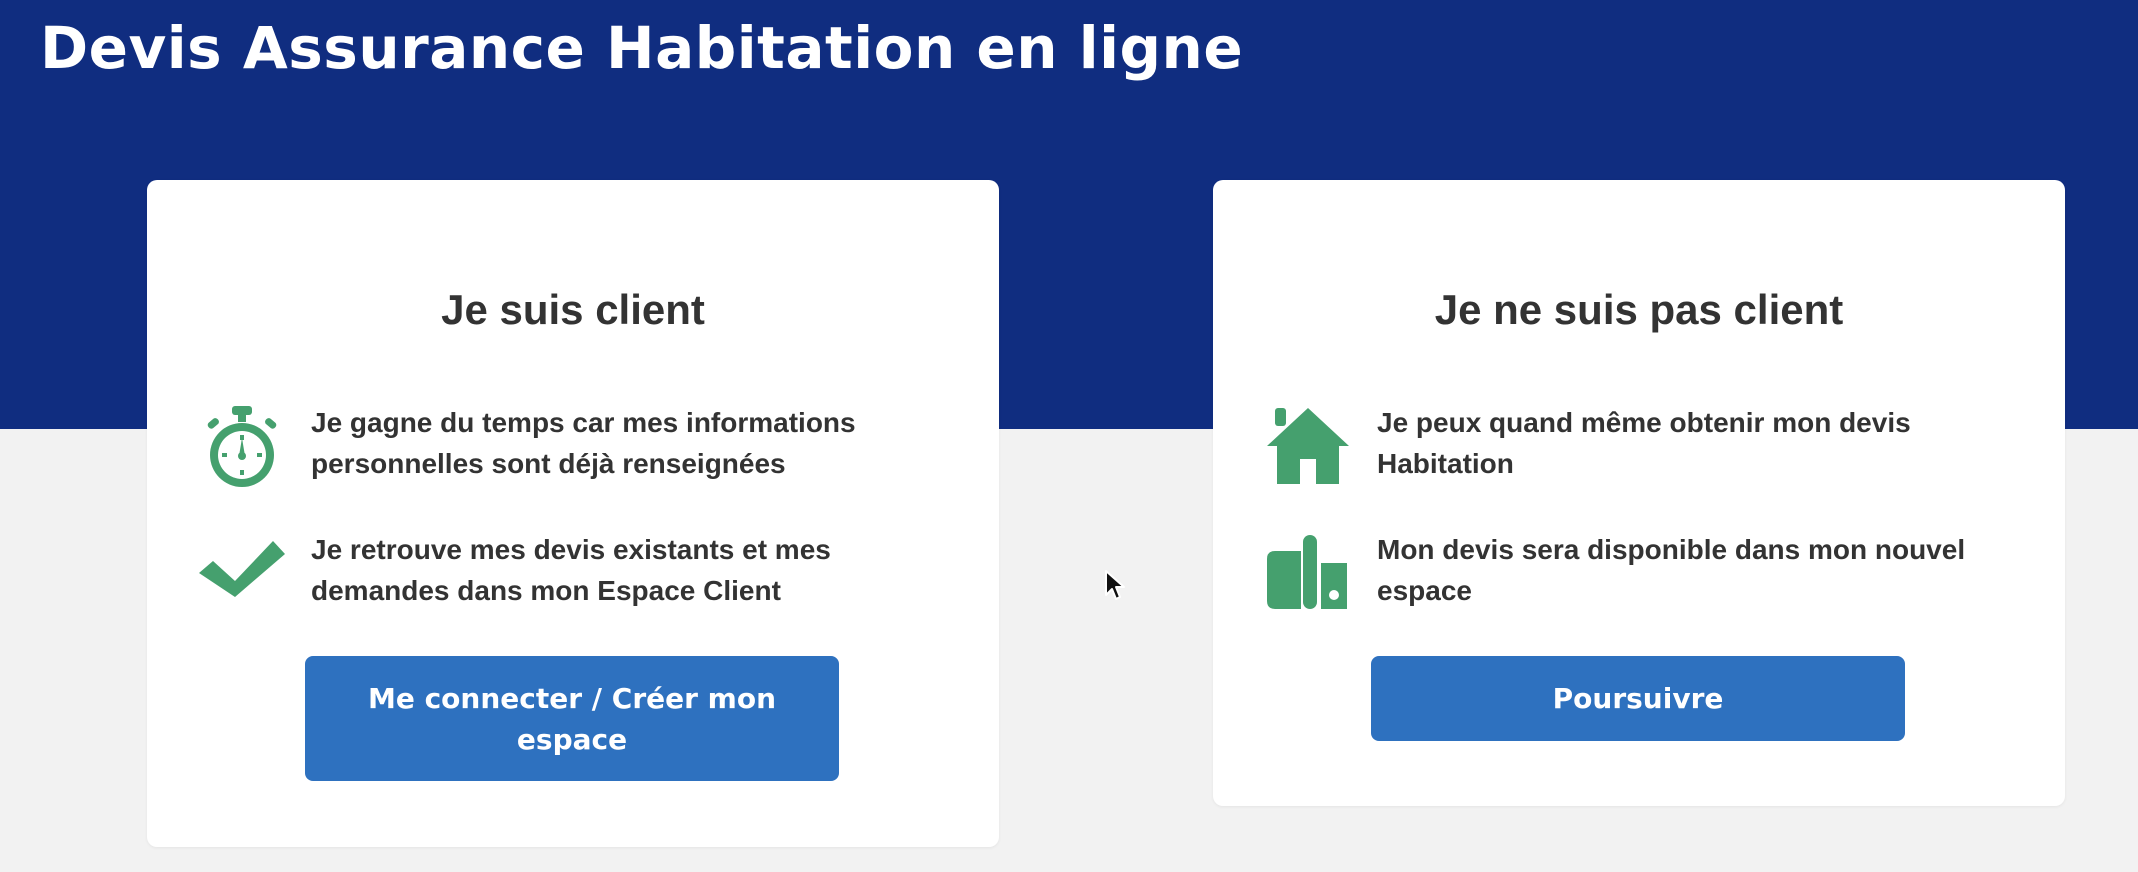 This screenshot has height=872, width=2138. What do you see at coordinates (642, 48) in the screenshot?
I see `page-title: Devis Assurance Habitation en ligne` at bounding box center [642, 48].